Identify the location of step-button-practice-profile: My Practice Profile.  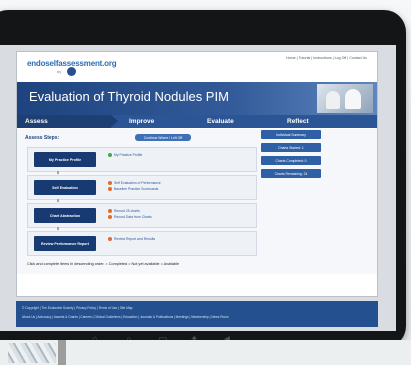
(65, 159).